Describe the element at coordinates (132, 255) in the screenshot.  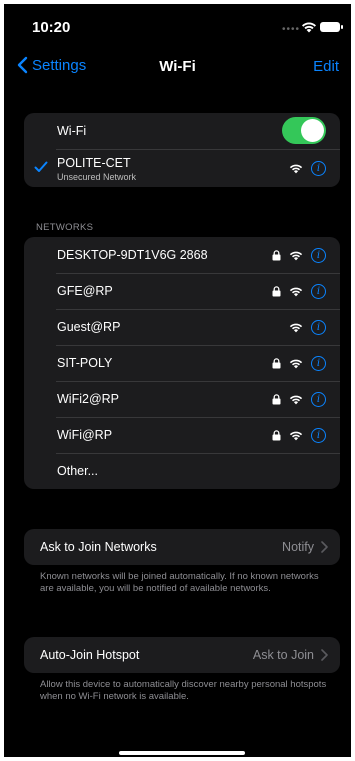
I see `network-name: DESKTOP-9DT1V6G 2868` at that location.